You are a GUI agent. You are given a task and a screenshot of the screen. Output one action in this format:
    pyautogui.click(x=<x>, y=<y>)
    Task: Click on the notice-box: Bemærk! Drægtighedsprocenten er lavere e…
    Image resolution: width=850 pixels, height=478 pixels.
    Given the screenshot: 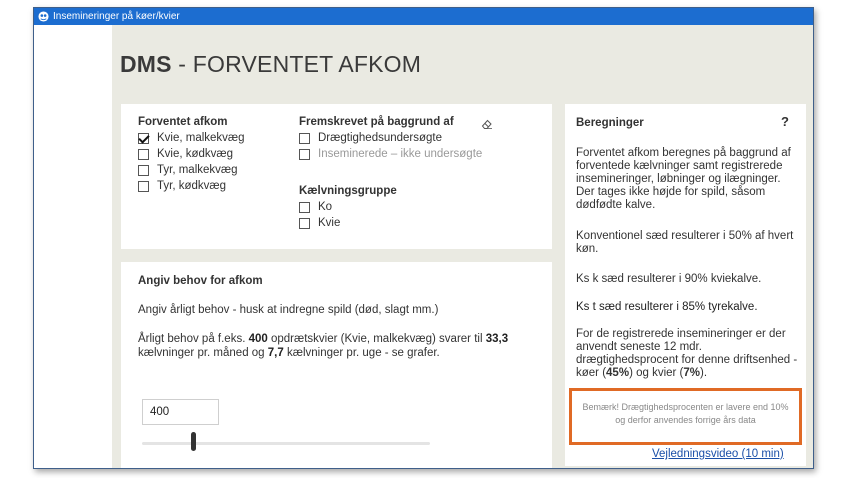 What is the action you would take?
    pyautogui.click(x=685, y=416)
    